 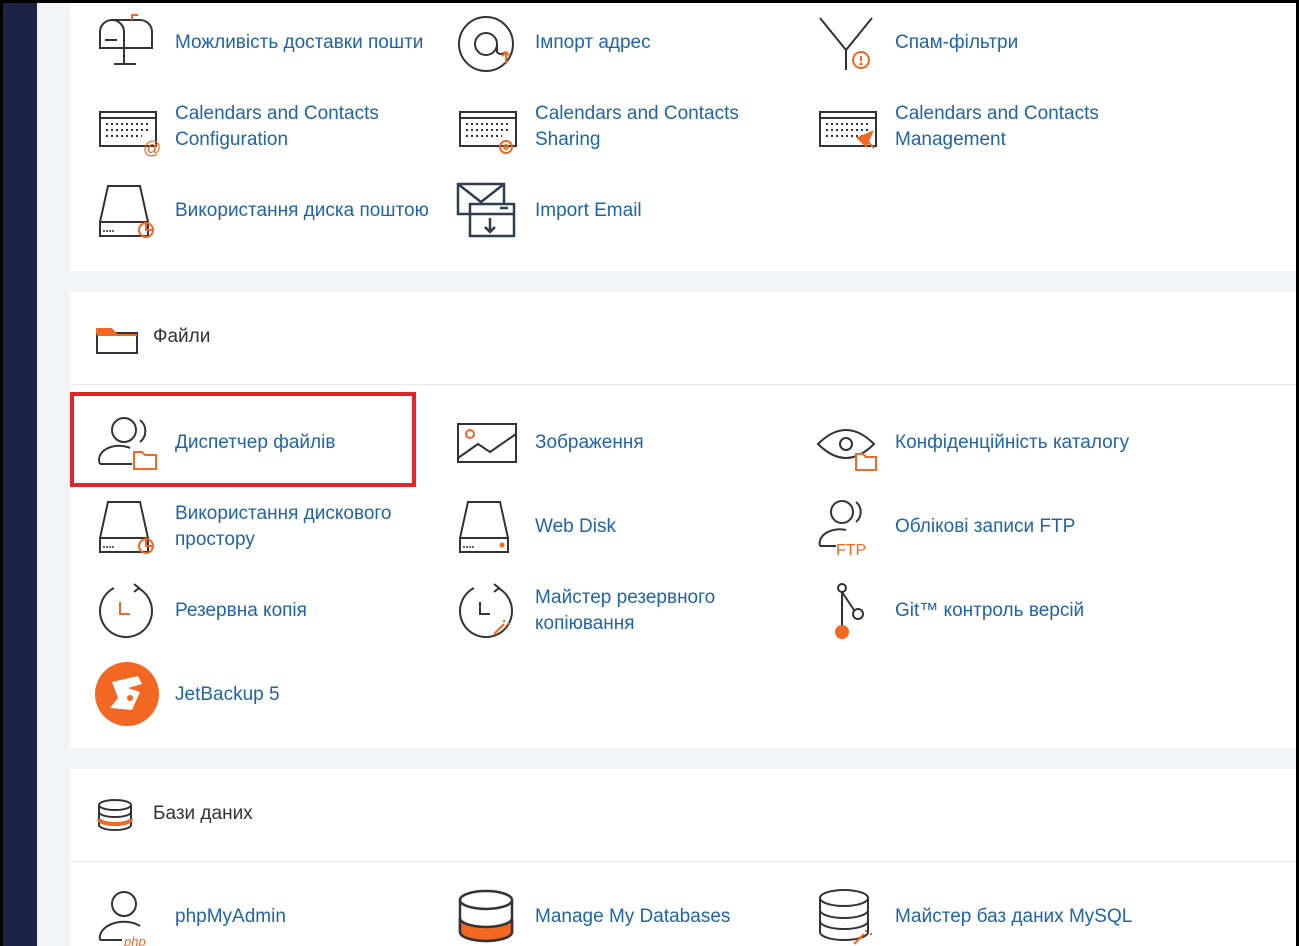 I want to click on email-disk-usage-link: Використання диска поштою, so click(x=249, y=211).